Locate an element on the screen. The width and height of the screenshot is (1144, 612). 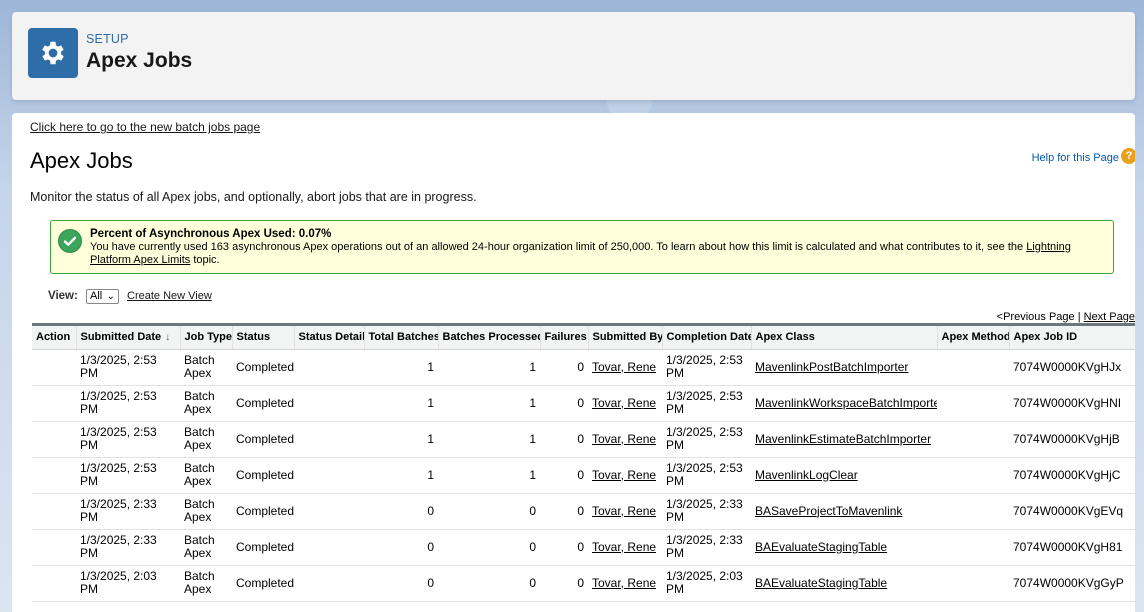
cell-total-batches: 1 is located at coordinates (401, 439).